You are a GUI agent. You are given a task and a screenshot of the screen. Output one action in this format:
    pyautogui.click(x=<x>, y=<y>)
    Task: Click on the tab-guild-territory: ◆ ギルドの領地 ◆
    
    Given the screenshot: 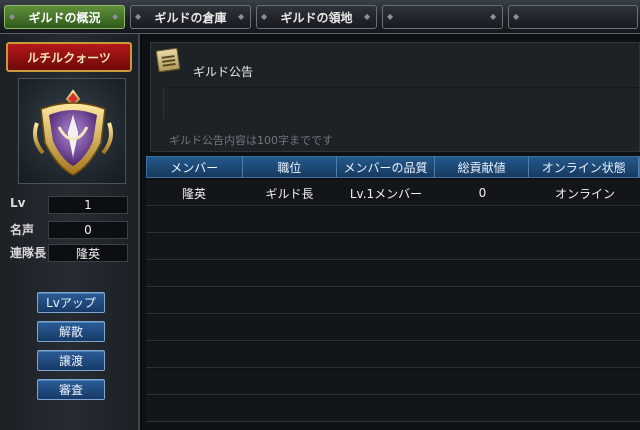 What is the action you would take?
    pyautogui.click(x=316, y=17)
    